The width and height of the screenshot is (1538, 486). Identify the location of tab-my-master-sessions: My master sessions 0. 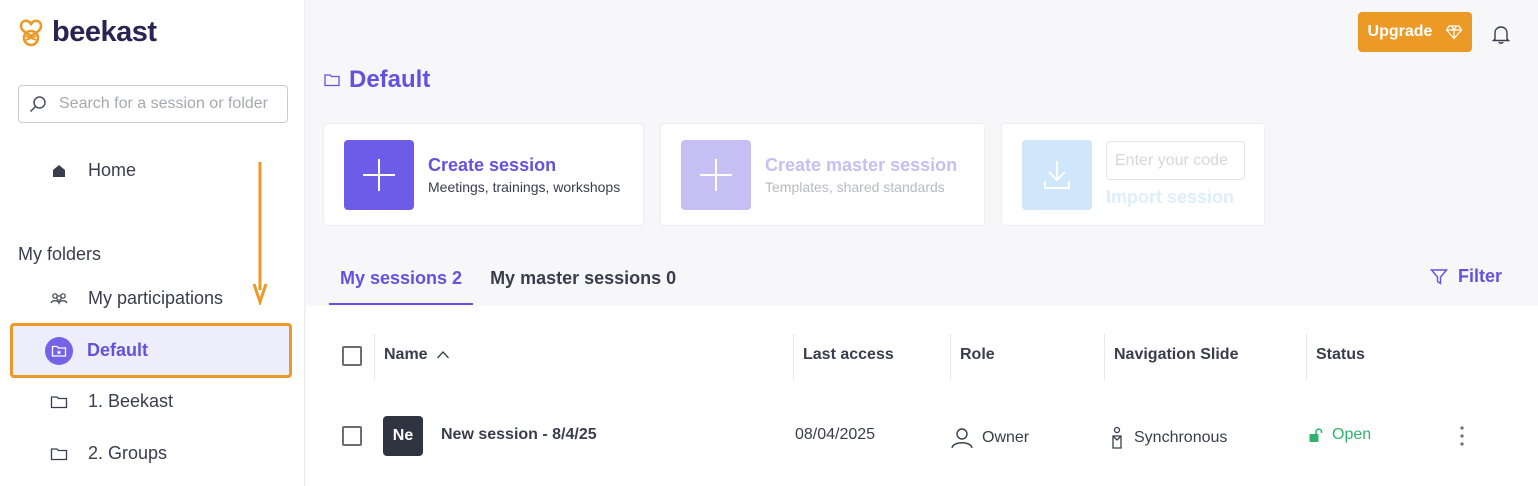
(583, 281).